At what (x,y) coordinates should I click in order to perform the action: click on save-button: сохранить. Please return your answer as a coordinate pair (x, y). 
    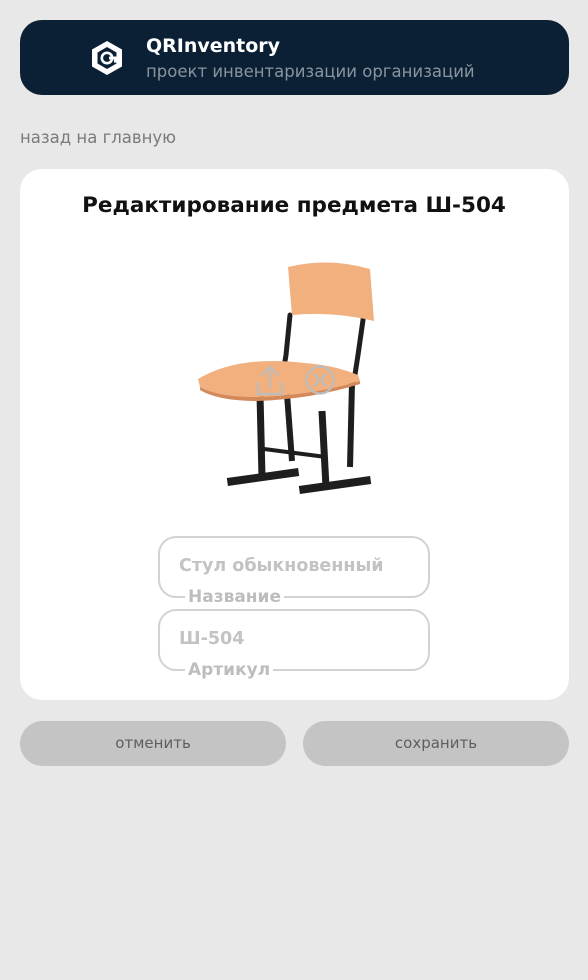
    Looking at the image, I should click on (436, 743).